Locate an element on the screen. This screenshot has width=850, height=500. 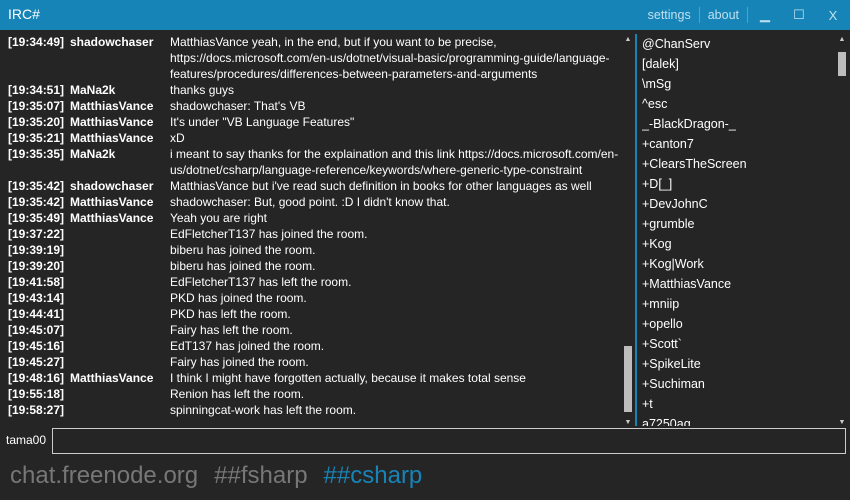
message-text: shadowchaser: That's VB is located at coordinates (238, 106).